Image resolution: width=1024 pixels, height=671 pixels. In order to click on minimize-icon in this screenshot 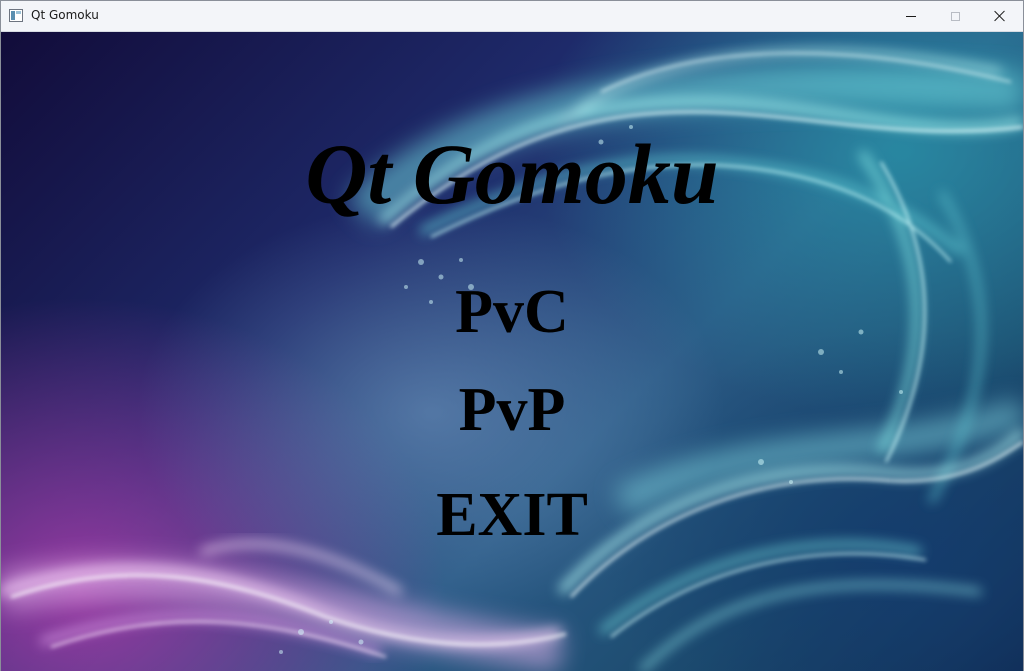, I will do `click(911, 16)`.